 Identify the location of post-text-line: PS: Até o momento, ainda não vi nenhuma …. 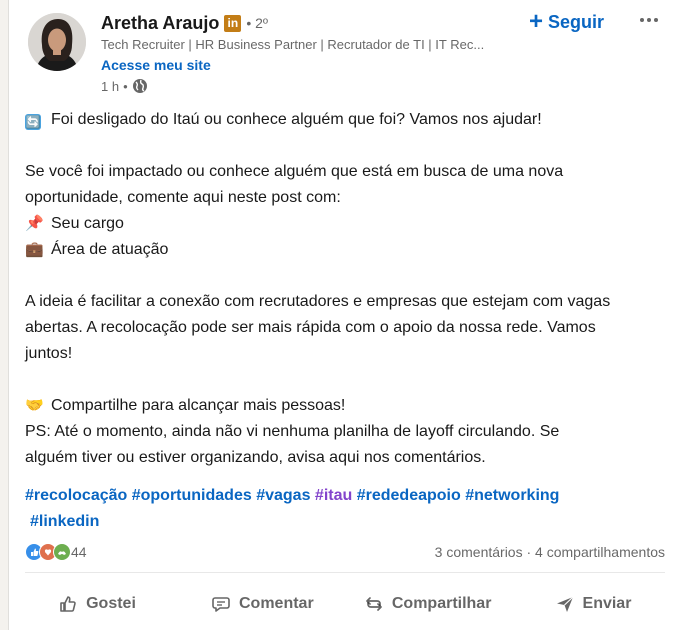
(345, 432).